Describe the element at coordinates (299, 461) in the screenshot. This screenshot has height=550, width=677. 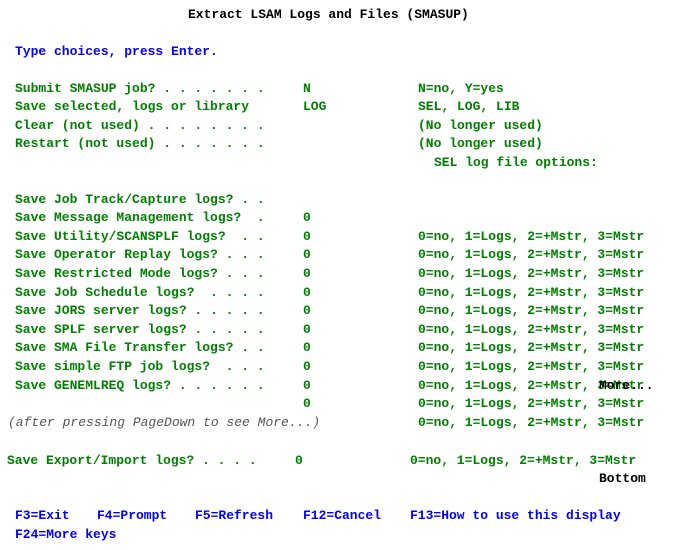
I see `export-option-input: 0` at that location.